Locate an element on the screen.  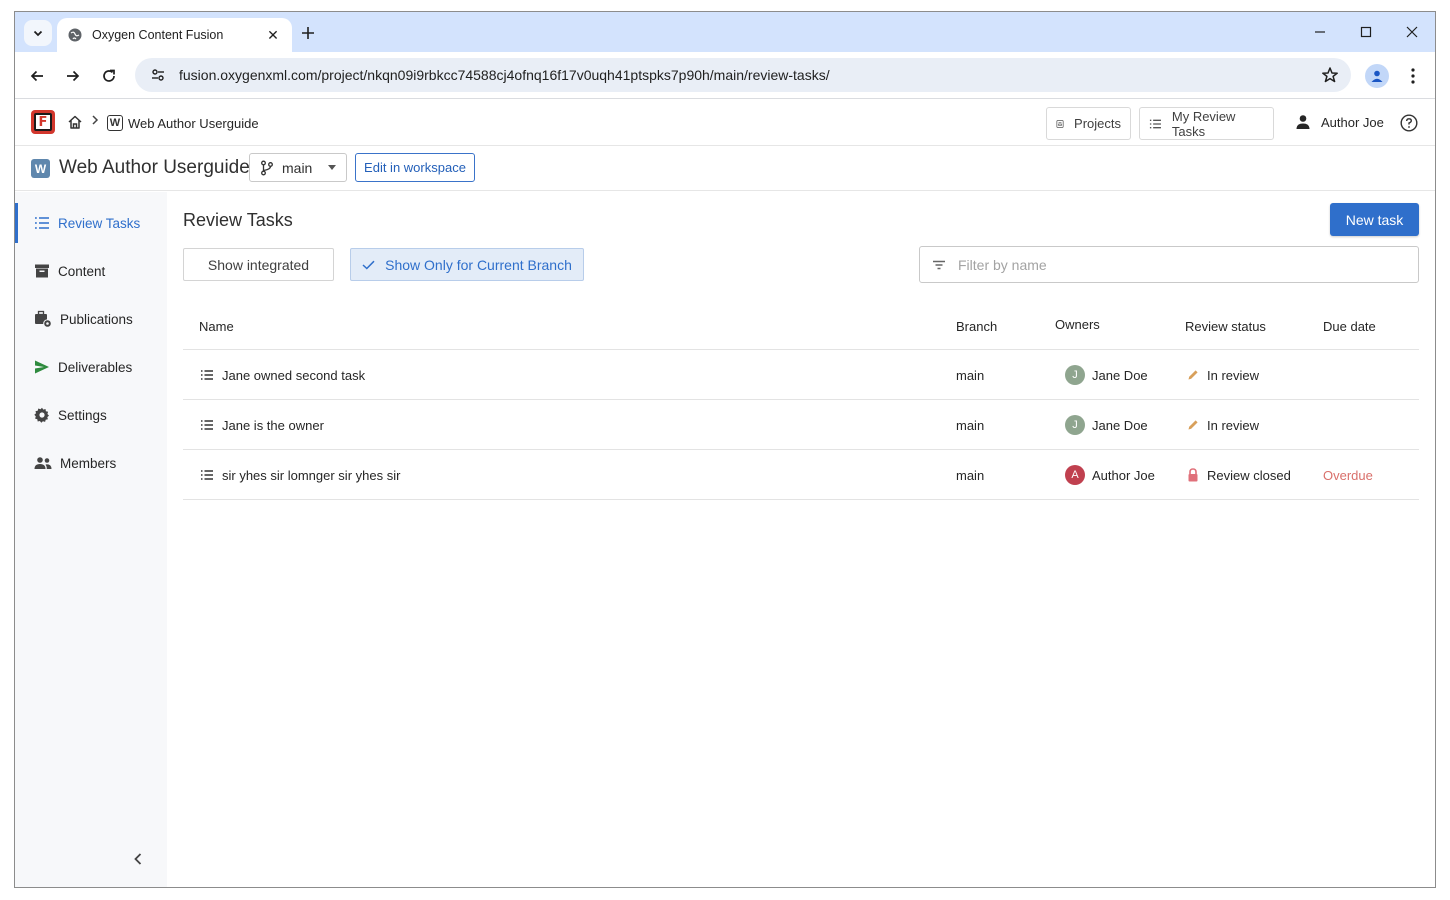
bookmark-star-icon is located at coordinates (1330, 75).